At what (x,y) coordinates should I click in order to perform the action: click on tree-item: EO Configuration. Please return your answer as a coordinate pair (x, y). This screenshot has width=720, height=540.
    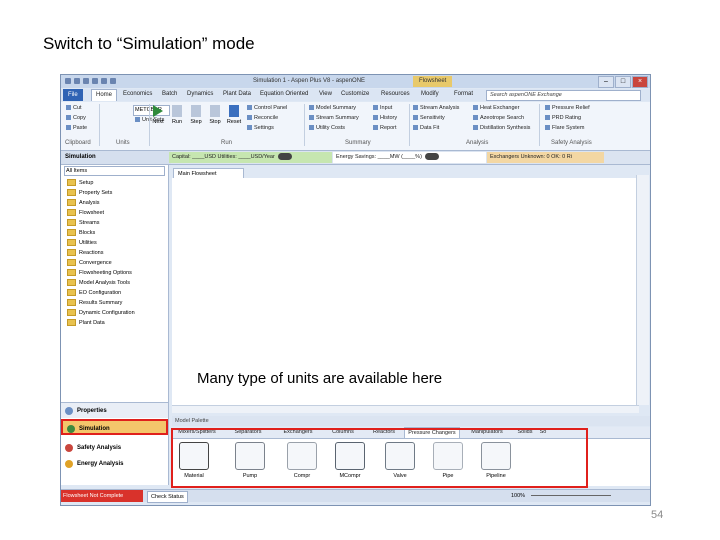
    Looking at the image, I should click on (94, 292).